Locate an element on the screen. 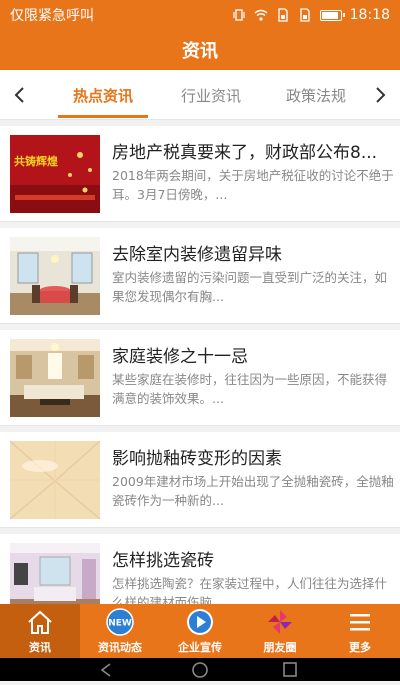 This screenshot has height=685, width=400. nav-label: 资讯 is located at coordinates (40, 647).